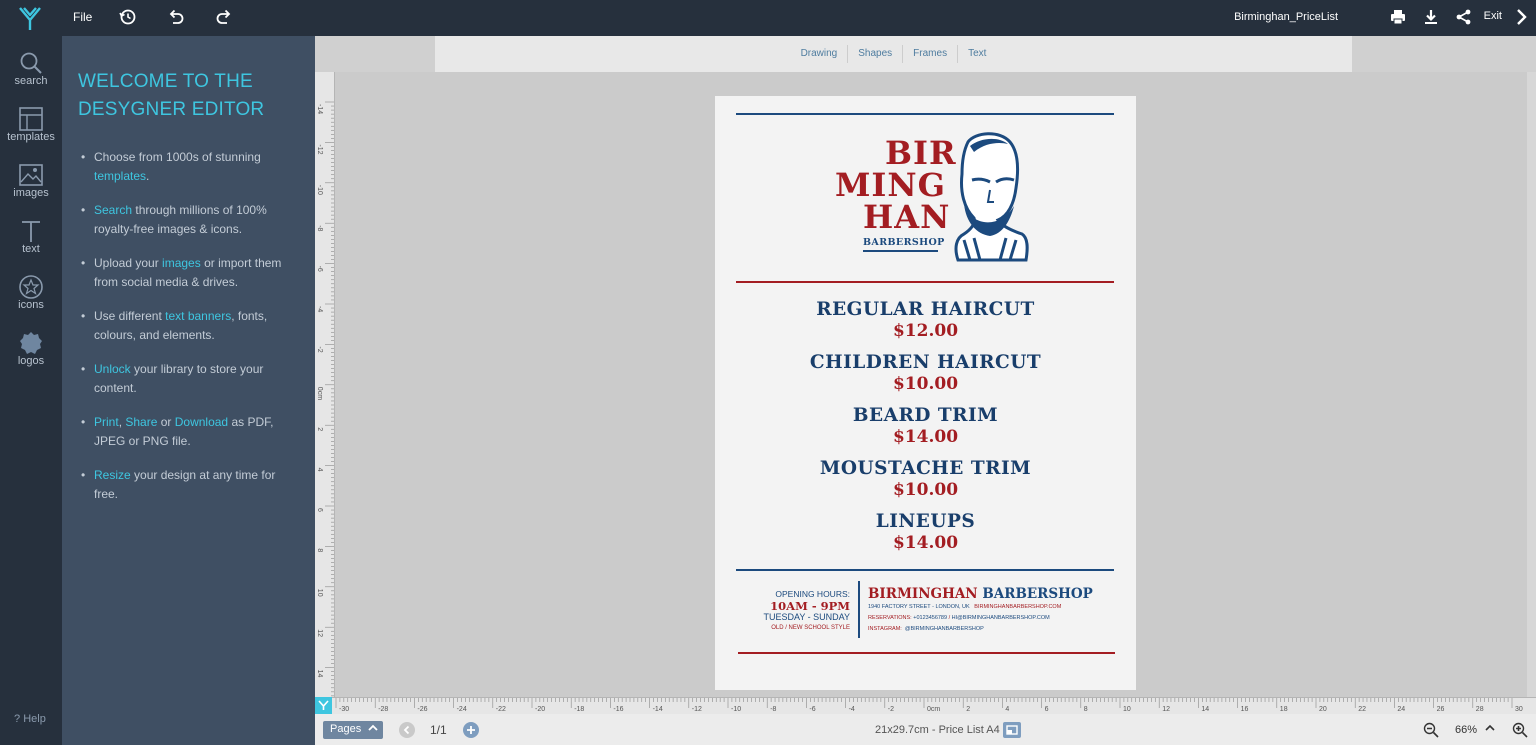  Describe the element at coordinates (980, 594) in the screenshot. I see `footer-brand: BIRMINGHAN BARBERSHOP` at that location.